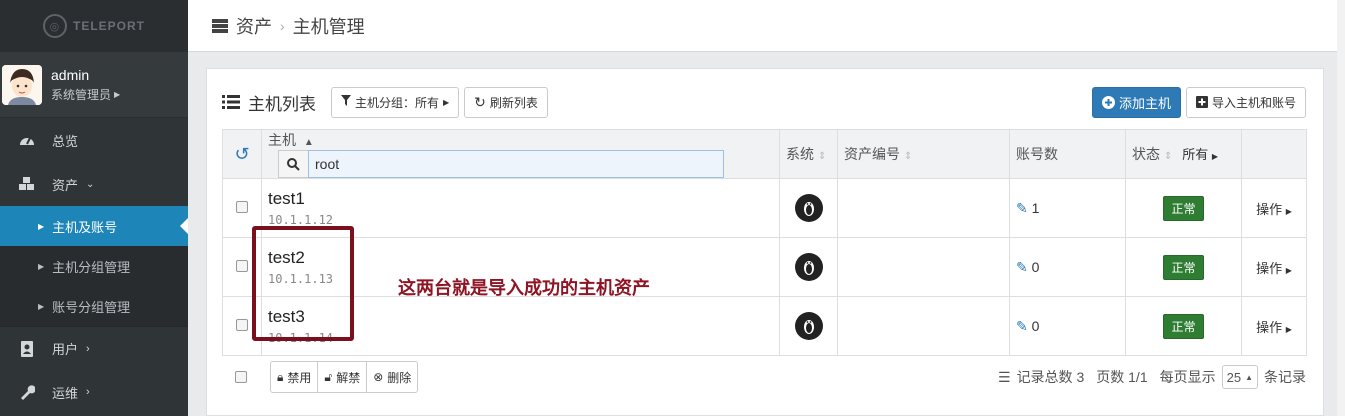  Describe the element at coordinates (764, 208) in the screenshot. I see `table-row: test1 10.1.1.12 ✎ 1 正常 操作 ▶` at that location.